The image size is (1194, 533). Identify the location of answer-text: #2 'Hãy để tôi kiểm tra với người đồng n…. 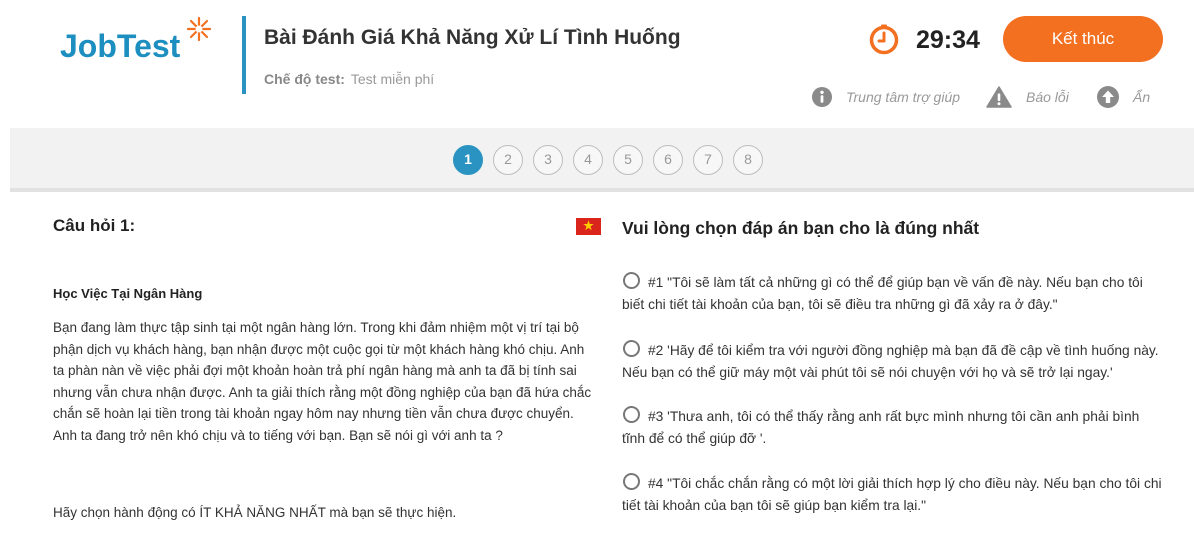
(890, 361).